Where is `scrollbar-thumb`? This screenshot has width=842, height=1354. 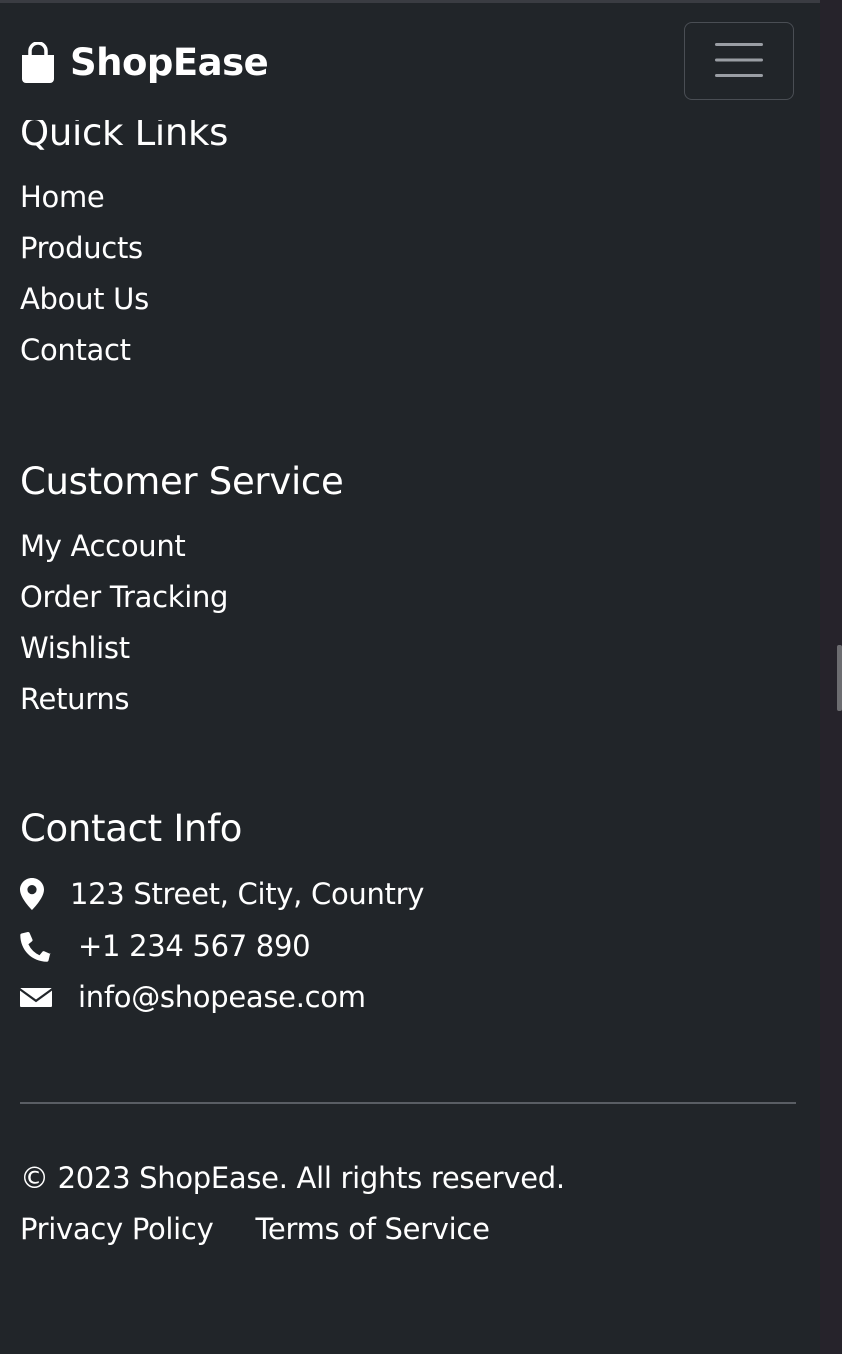
scrollbar-thumb is located at coordinates (839, 678).